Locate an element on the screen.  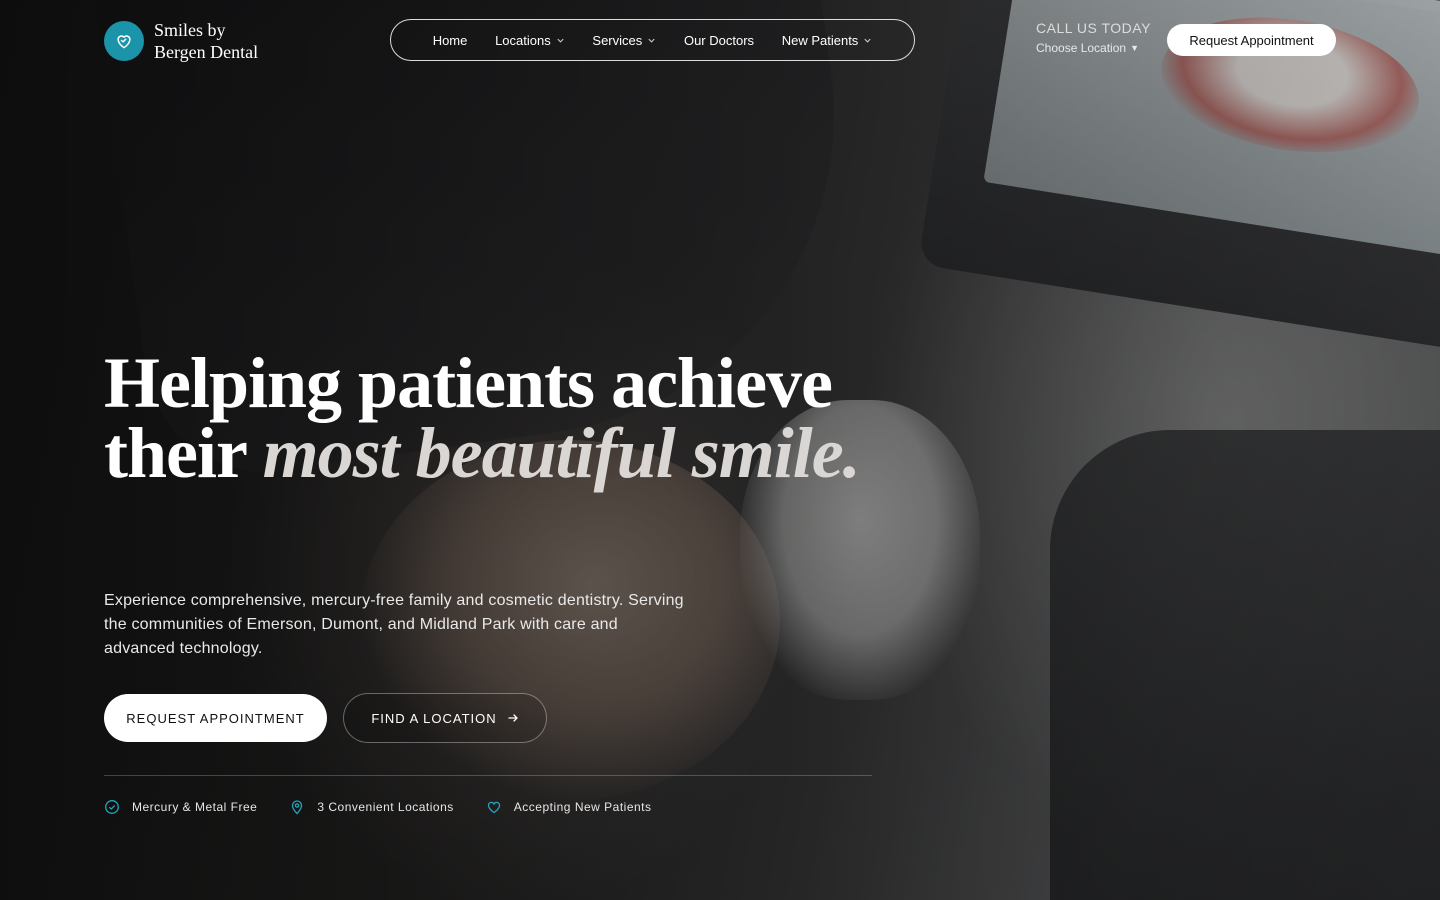
map-pin-icon is located at coordinates (297, 807).